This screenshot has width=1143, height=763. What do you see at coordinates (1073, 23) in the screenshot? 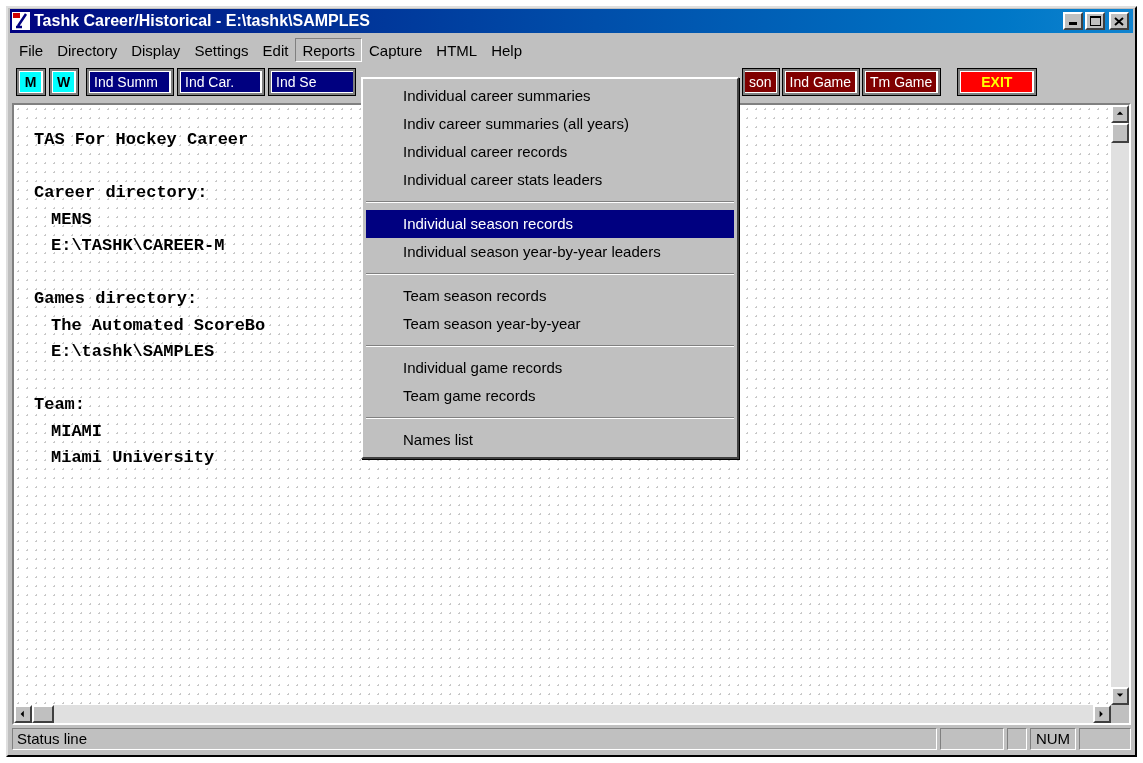
I see `minimize-icon` at bounding box center [1073, 23].